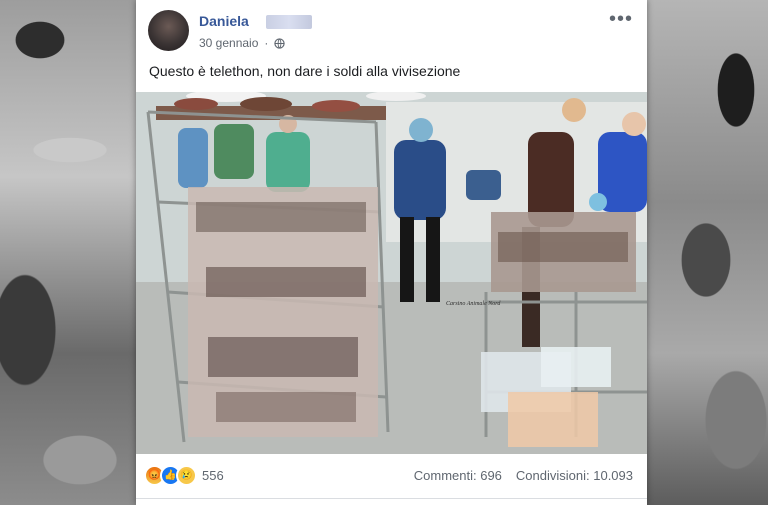  I want to click on photo-watermark: Carsino Animale Nord, so click(473, 304).